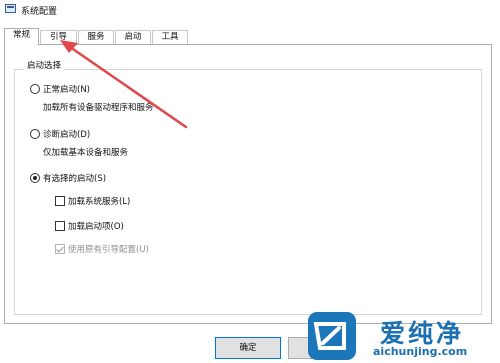 Image resolution: width=500 pixels, height=363 pixels. I want to click on msconfig-icon, so click(10, 8).